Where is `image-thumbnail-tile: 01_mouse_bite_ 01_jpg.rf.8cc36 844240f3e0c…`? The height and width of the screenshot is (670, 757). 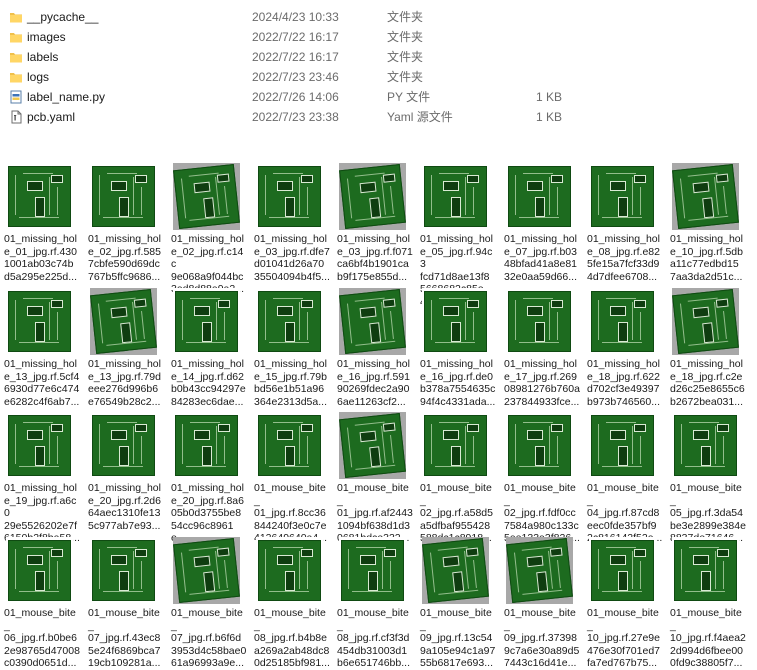
image-thumbnail-tile: 01_mouse_bite_ 01_jpg.rf.8cc36 844240f3e0c… is located at coordinates (291, 478).